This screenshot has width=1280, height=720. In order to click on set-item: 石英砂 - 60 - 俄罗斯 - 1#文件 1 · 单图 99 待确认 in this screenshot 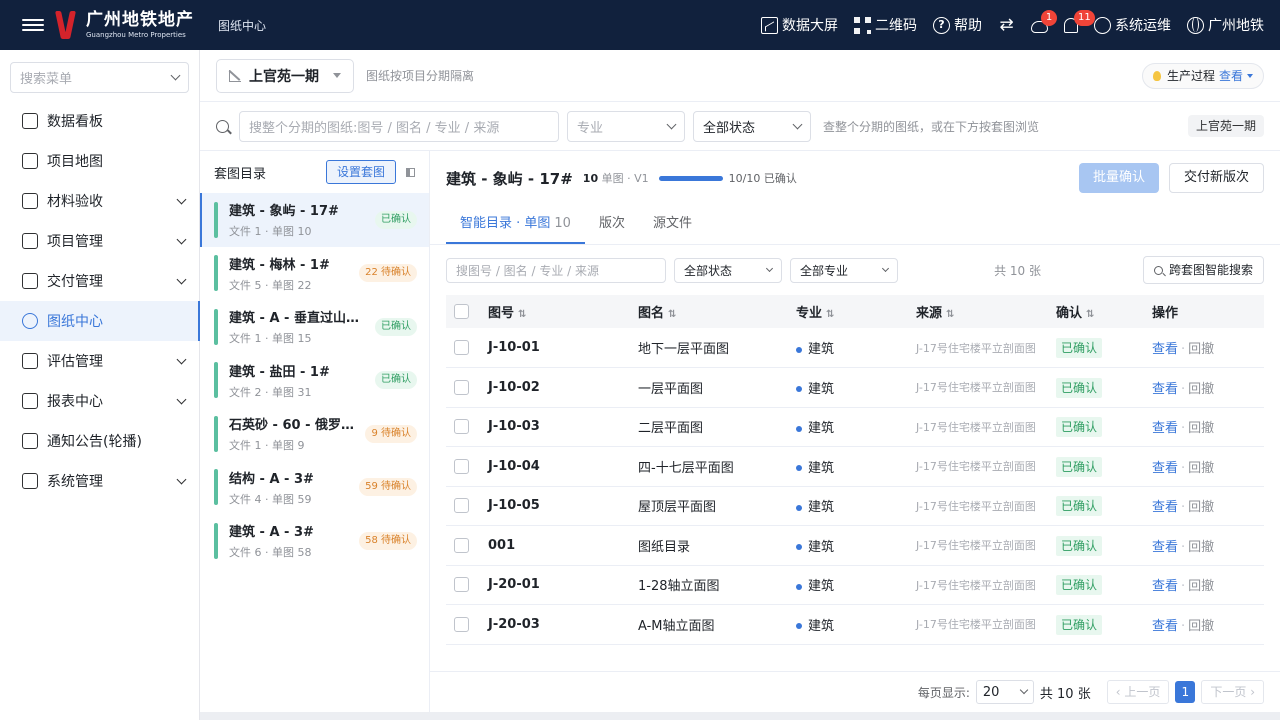, I will do `click(314, 434)`.